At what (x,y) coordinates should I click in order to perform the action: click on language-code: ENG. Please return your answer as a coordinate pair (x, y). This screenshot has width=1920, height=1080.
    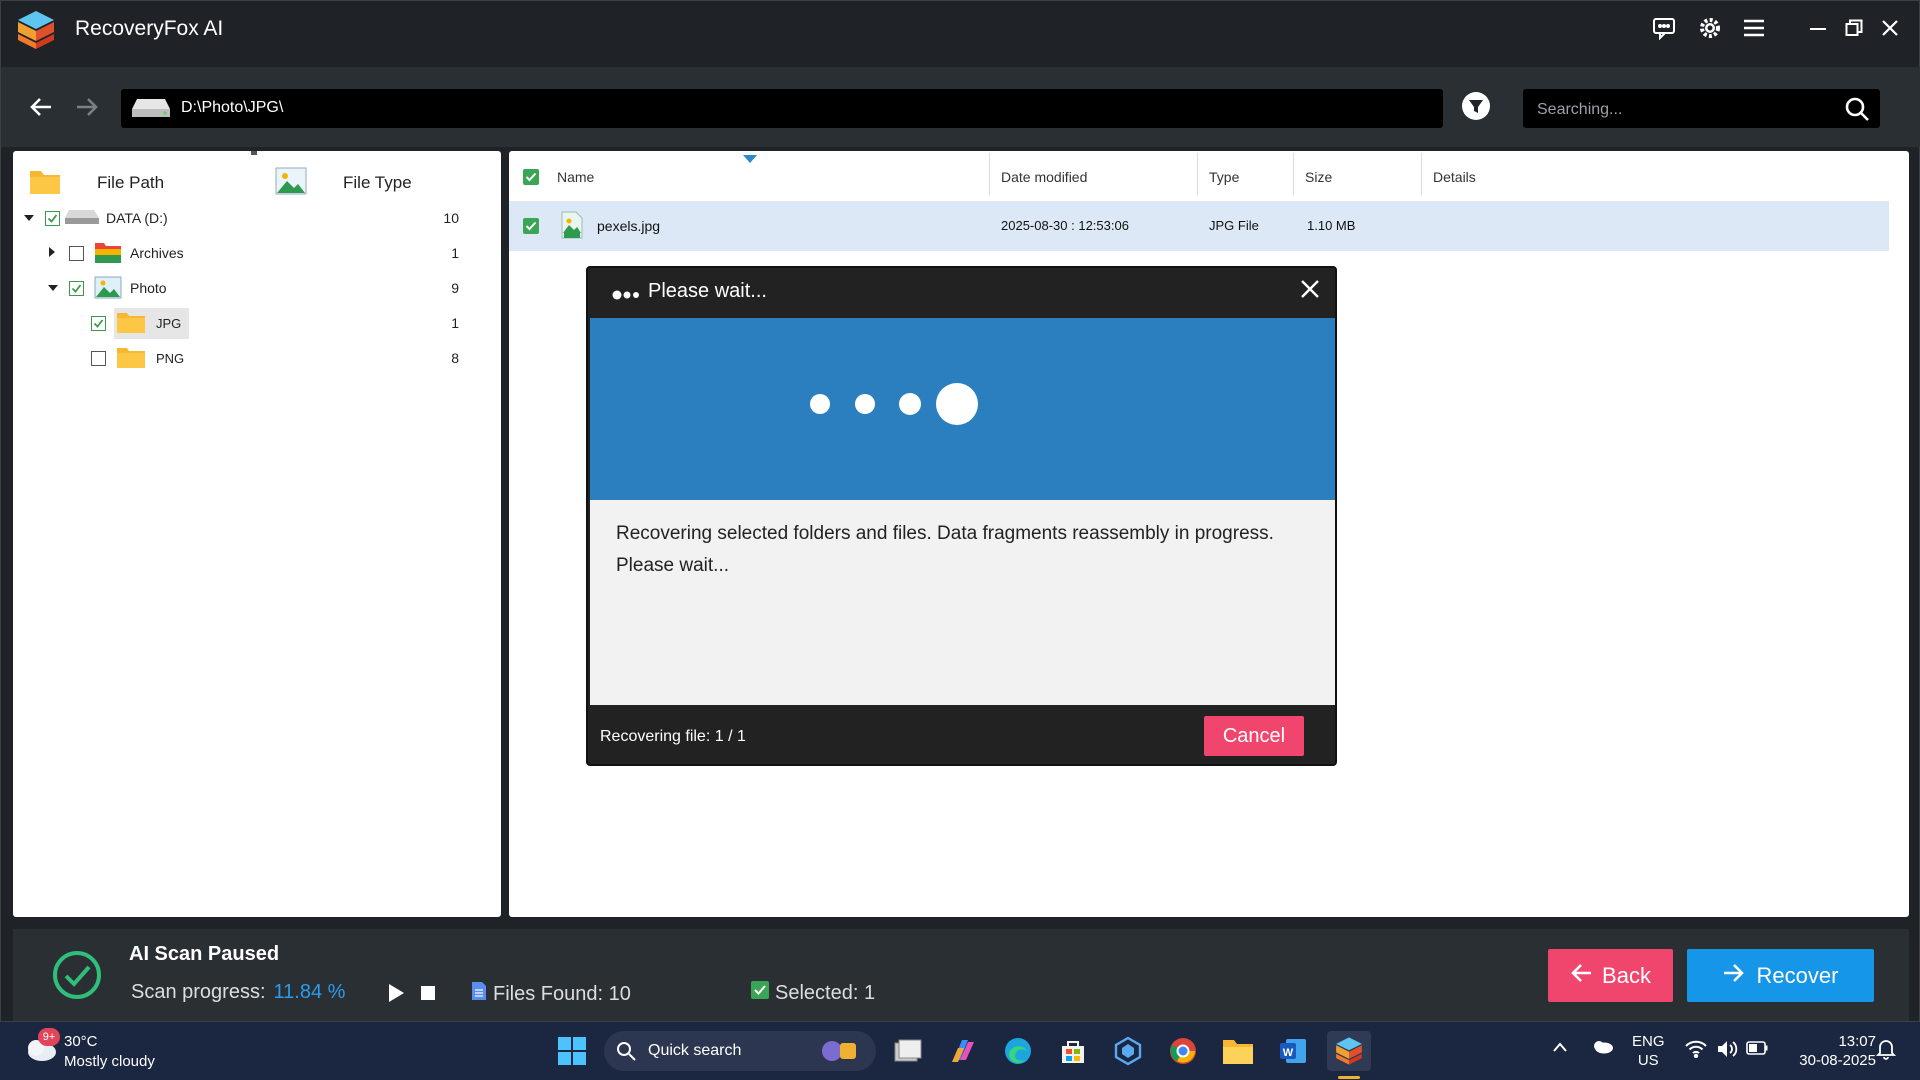
    Looking at the image, I should click on (1648, 1041).